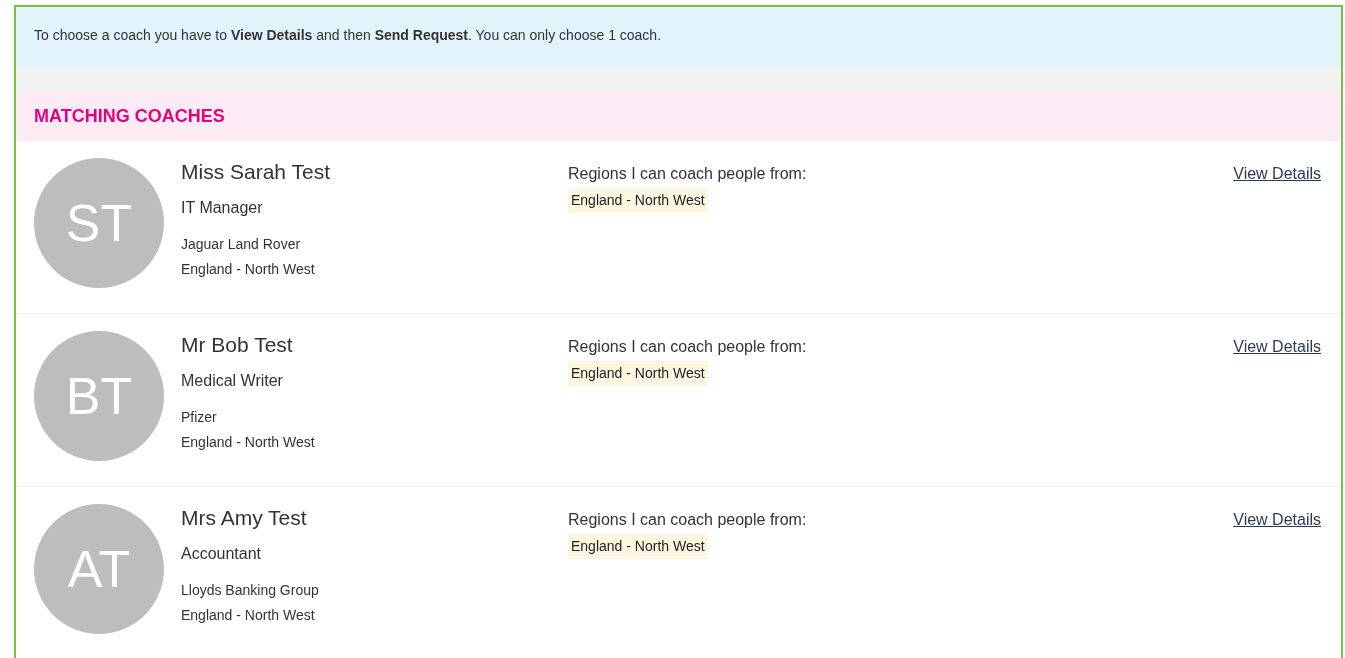 This screenshot has width=1345, height=658. I want to click on job-title: Medical Writer, so click(232, 381).